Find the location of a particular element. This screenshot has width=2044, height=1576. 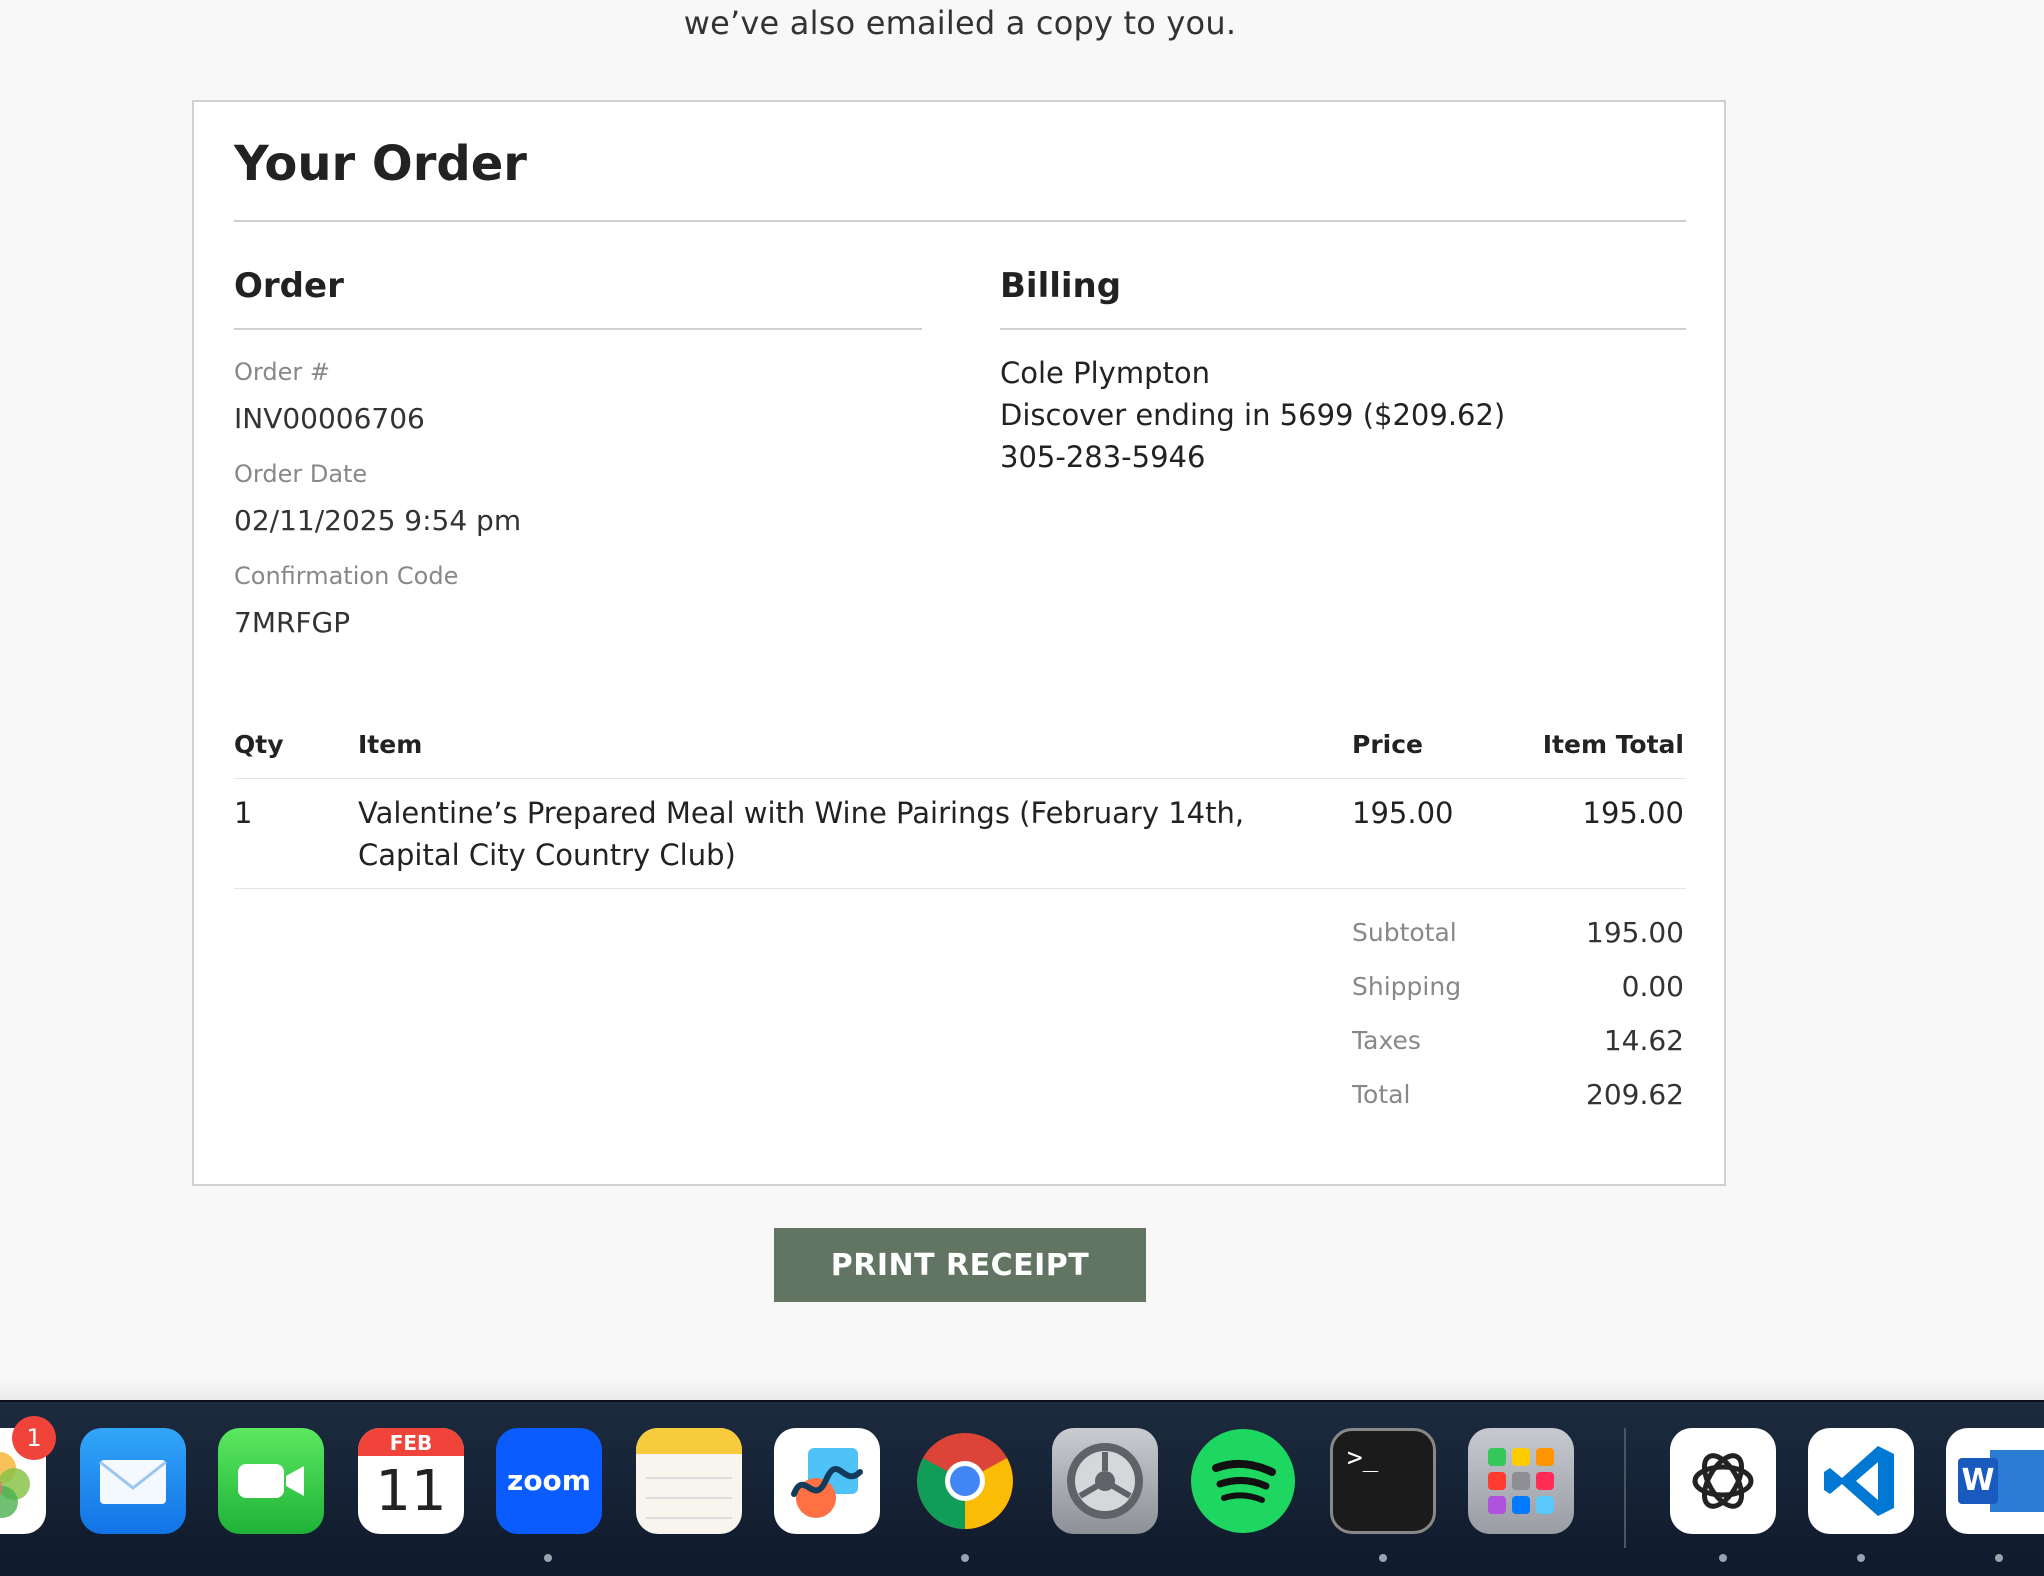

subtotal-value: 195.00 is located at coordinates (1635, 932).